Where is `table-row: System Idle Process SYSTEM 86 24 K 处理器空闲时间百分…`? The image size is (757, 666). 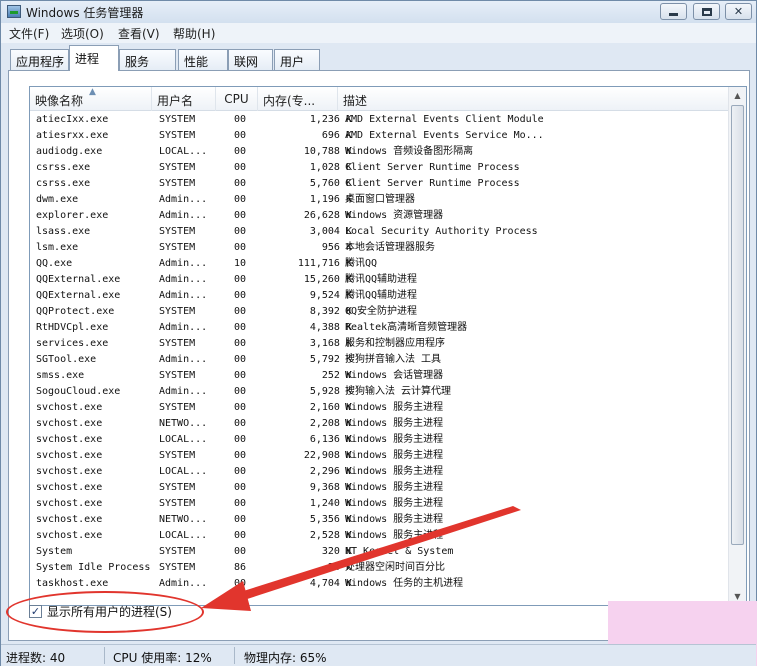
table-row: System Idle Process SYSTEM 86 24 K 处理器空闲时间百分… is located at coordinates (379, 568).